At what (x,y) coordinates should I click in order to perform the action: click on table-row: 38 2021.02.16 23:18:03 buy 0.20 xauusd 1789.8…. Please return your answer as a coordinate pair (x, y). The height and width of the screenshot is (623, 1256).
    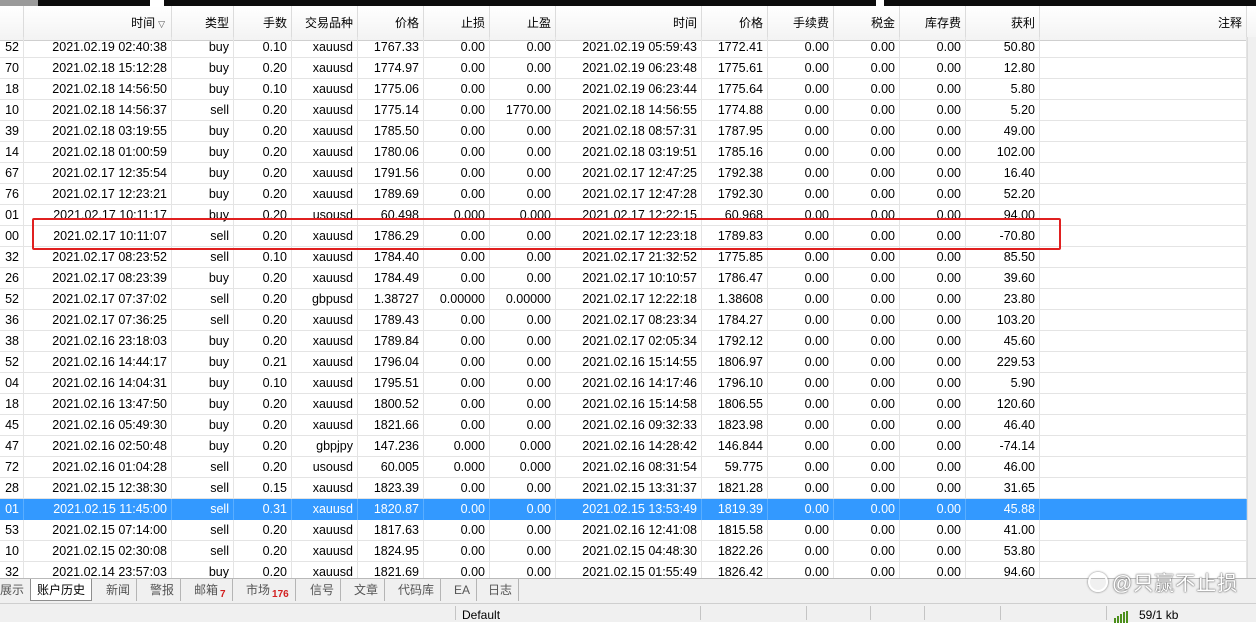
    Looking at the image, I should click on (623, 341).